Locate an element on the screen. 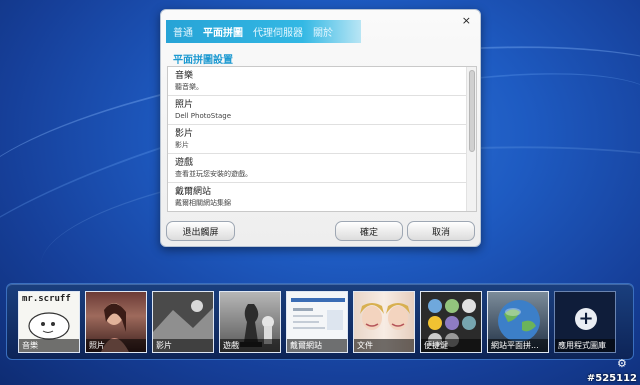 The height and width of the screenshot is (385, 640). tile-documents: 文件 is located at coordinates (384, 322).